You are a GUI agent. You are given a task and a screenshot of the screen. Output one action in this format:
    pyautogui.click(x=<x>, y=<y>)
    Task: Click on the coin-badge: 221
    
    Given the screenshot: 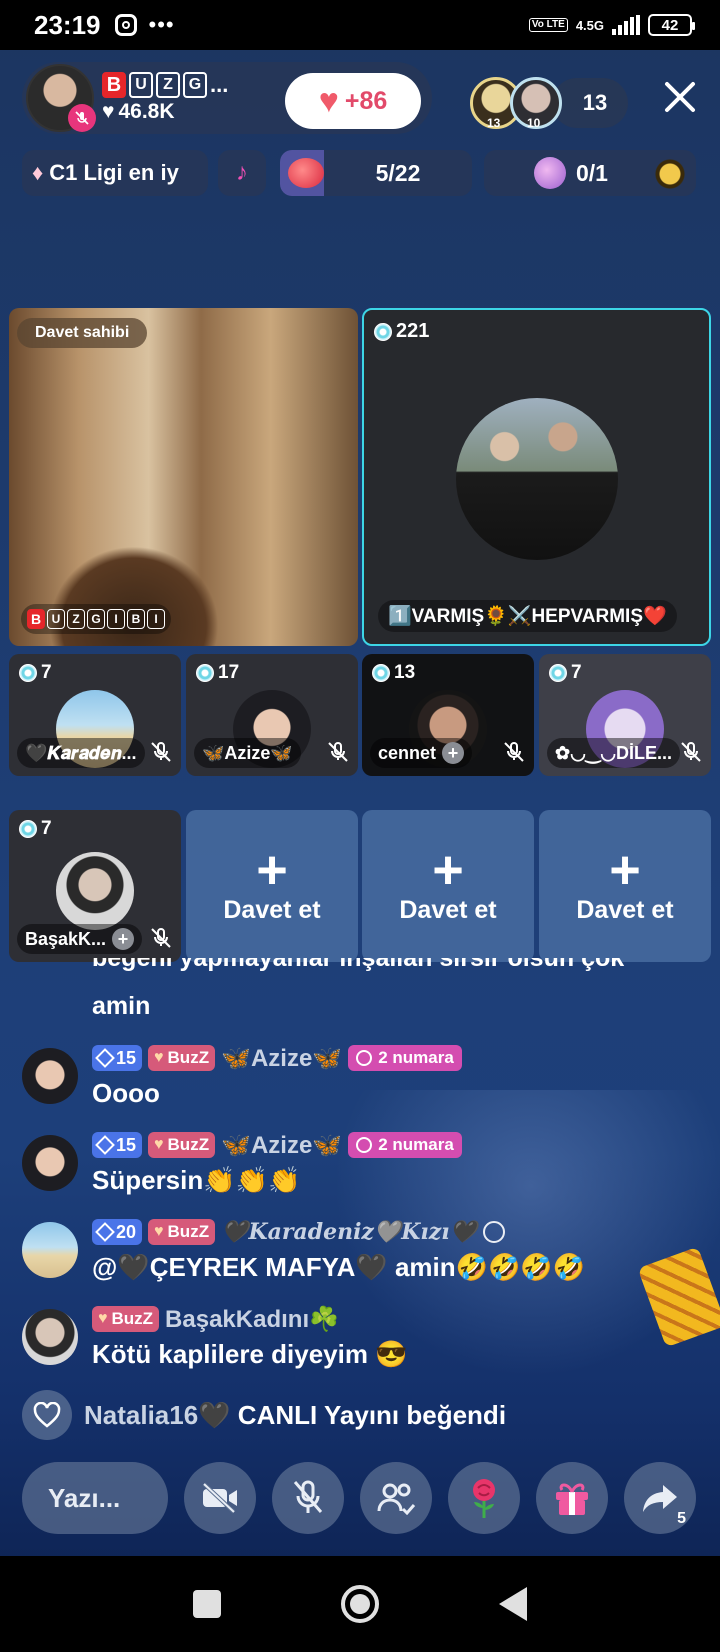 What is the action you would take?
    pyautogui.click(x=401, y=331)
    